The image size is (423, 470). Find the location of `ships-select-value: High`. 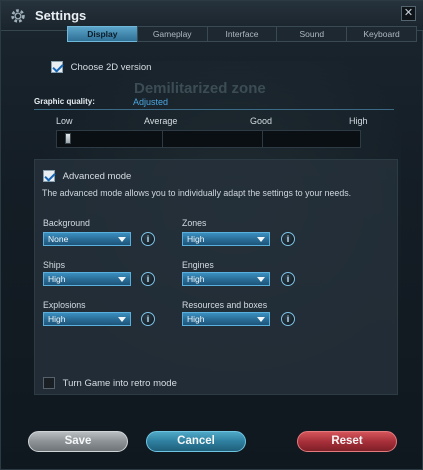

ships-select-value: High is located at coordinates (57, 279).